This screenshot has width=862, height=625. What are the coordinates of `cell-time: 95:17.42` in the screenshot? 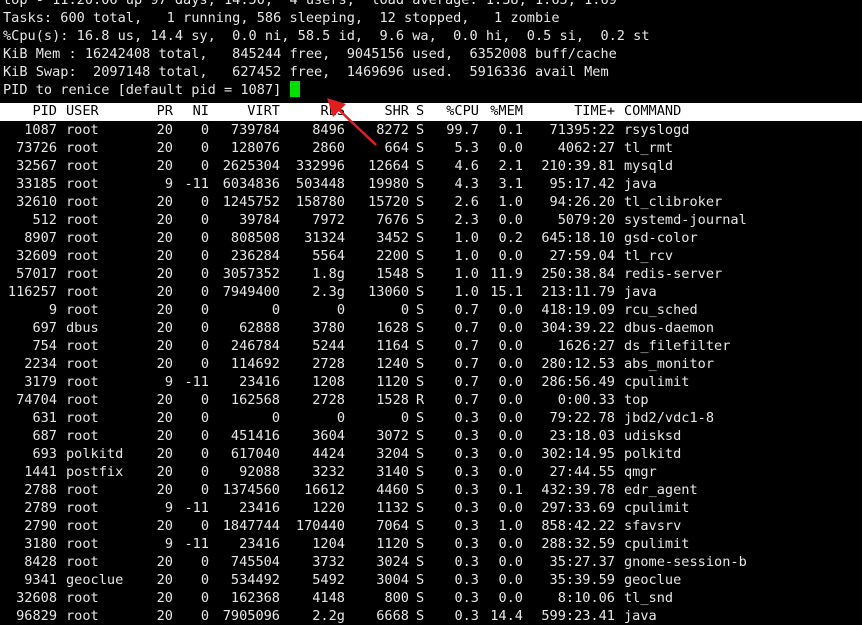 It's located at (582, 184).